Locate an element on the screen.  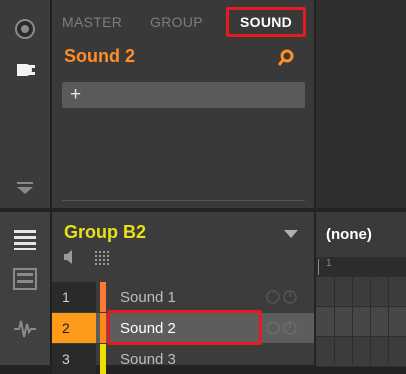
plugin-parameter-area is located at coordinates (361, 104).